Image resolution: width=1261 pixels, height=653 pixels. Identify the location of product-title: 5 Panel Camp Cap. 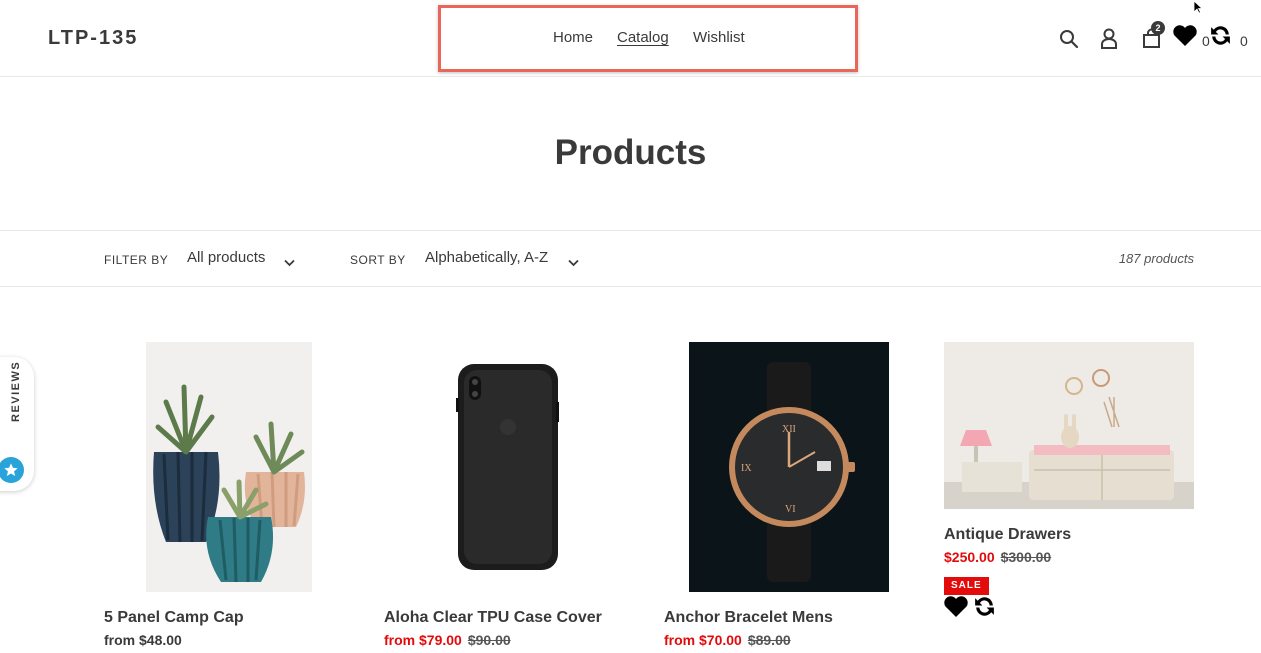
(174, 618).